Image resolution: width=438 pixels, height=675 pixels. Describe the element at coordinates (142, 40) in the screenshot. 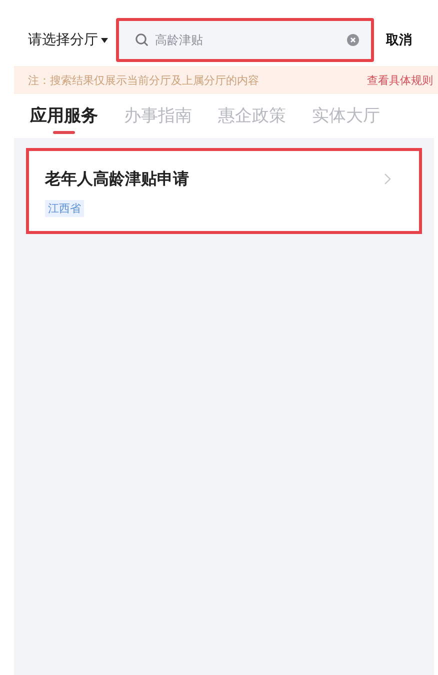

I see `search-icon` at that location.